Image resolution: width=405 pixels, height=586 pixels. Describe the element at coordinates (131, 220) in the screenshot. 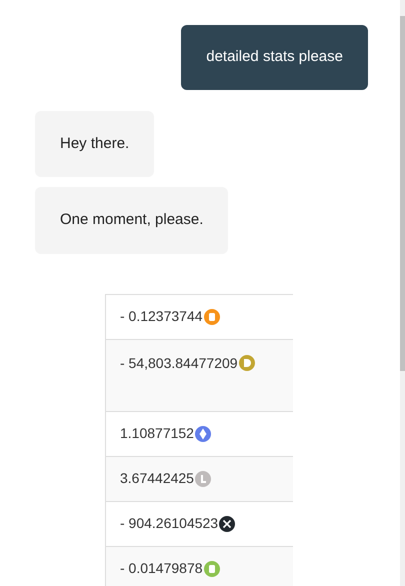

I see `bot-message: One moment, please.` at that location.